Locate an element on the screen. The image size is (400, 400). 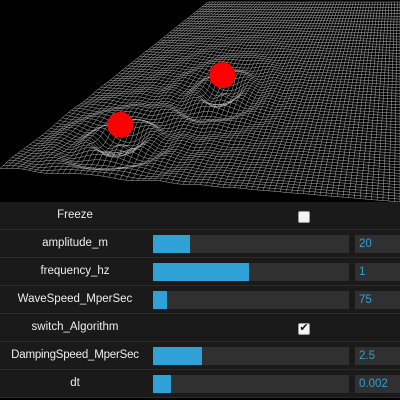
freeze-checkbox is located at coordinates (304, 217).